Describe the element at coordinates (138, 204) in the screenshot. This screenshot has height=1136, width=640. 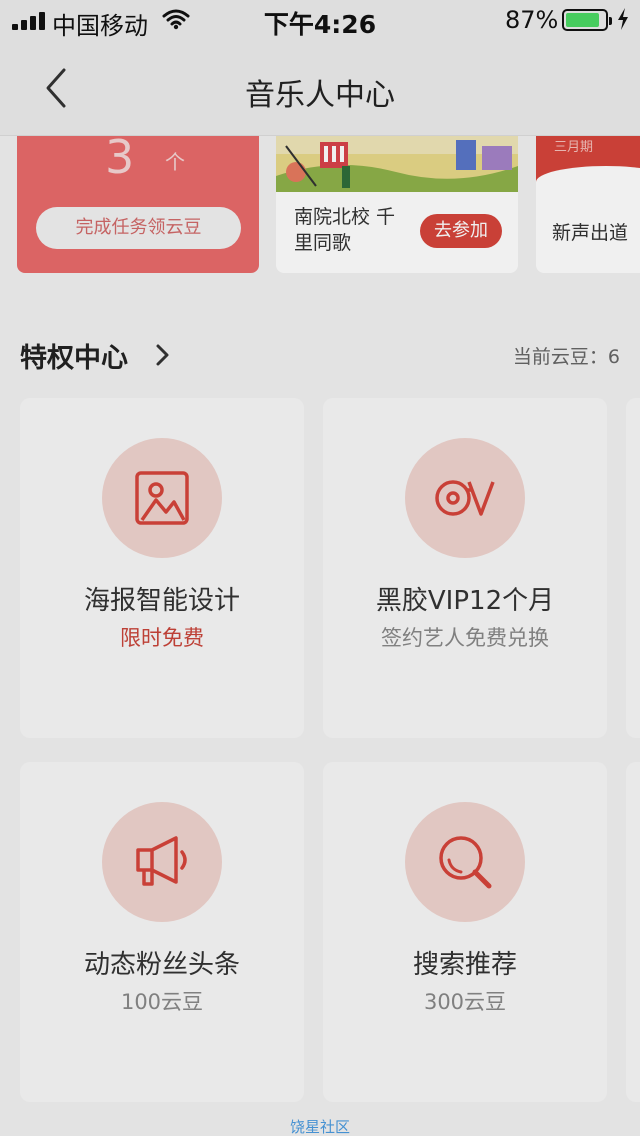
I see `task-card: 3 个 完成任务领云豆` at that location.